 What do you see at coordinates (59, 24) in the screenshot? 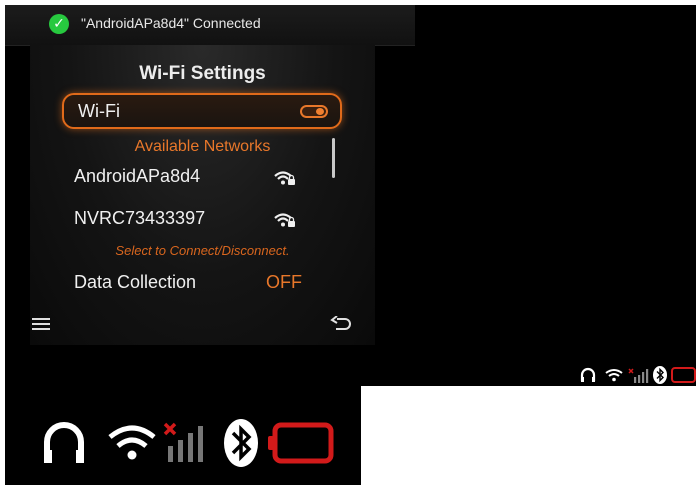
I see `check-circle-icon: ✓` at bounding box center [59, 24].